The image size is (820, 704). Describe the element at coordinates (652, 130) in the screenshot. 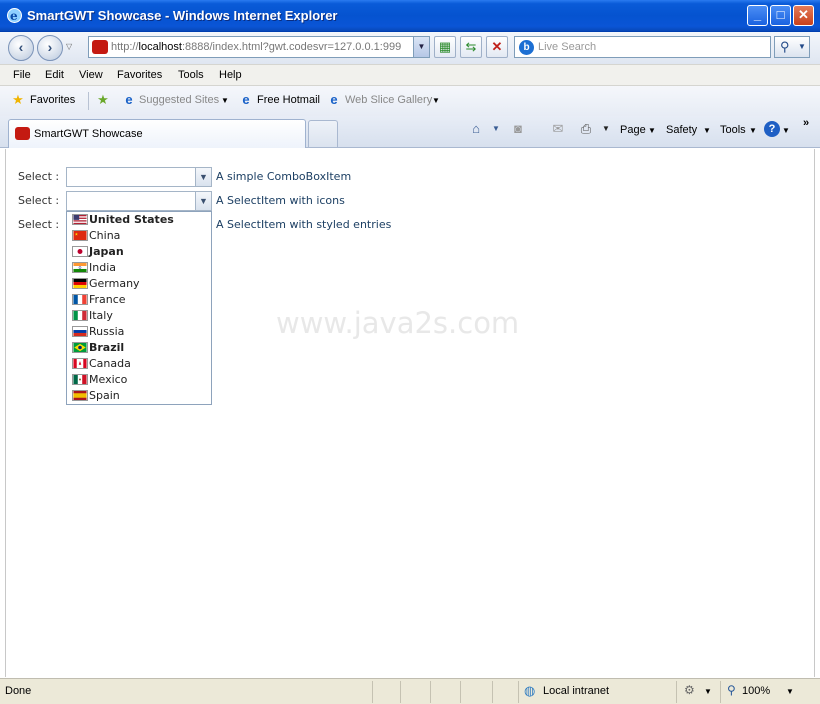

I see `page-dropdown-icon: ▼` at that location.